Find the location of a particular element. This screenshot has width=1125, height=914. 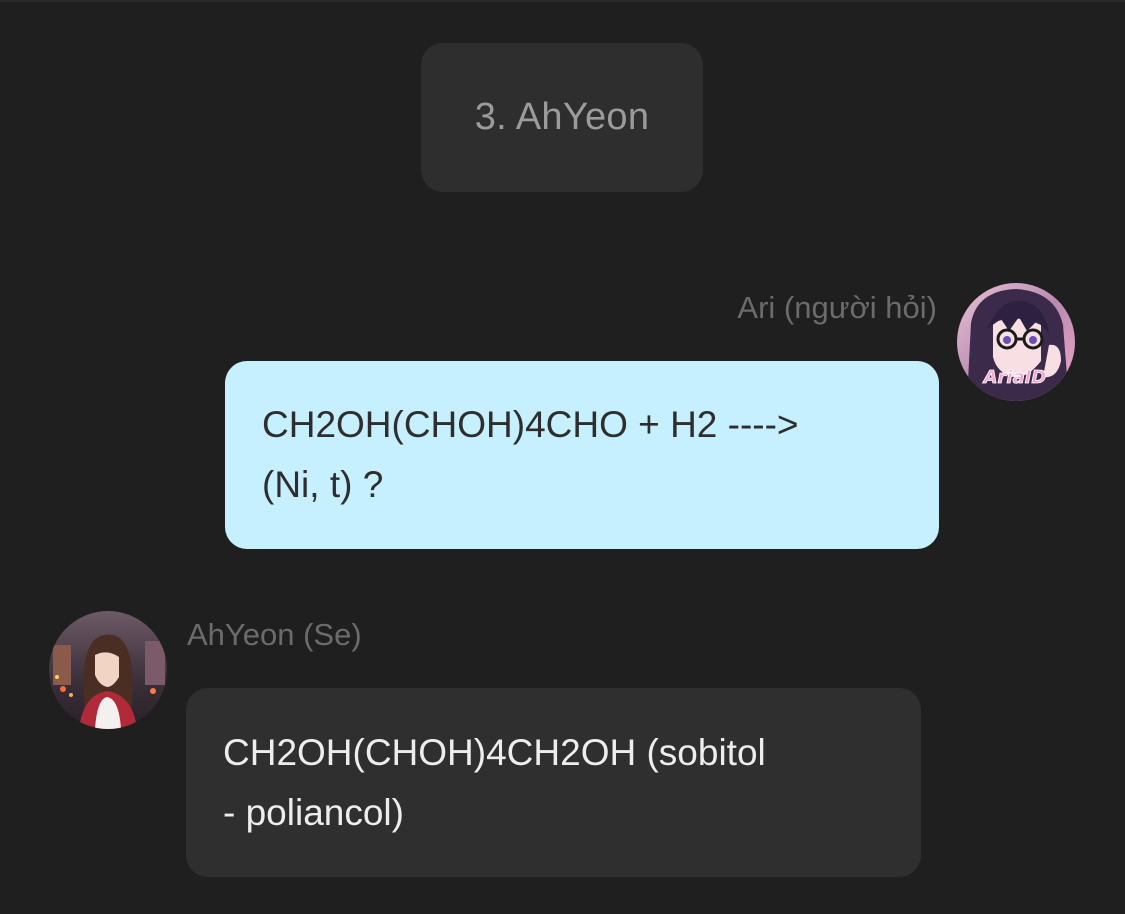

anime-girl-glasses-avatar-icon: AriaID is located at coordinates (1016, 342).